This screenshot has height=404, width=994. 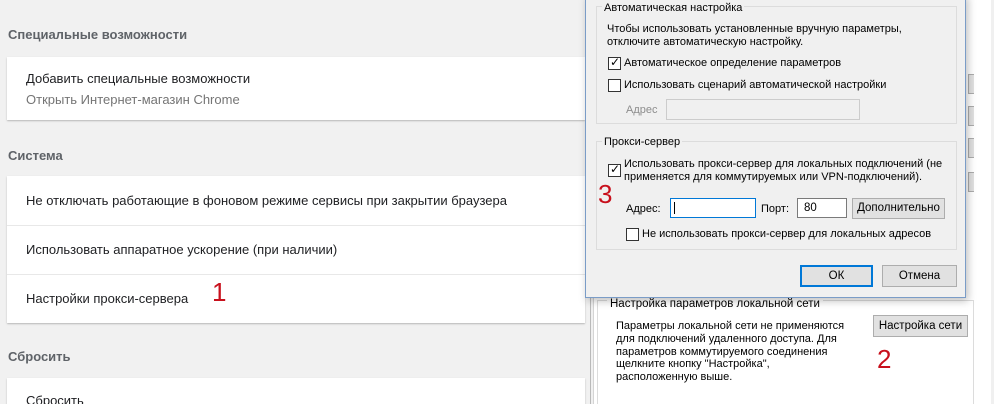 I want to click on reset-card: Сбросить, so click(x=296, y=391).